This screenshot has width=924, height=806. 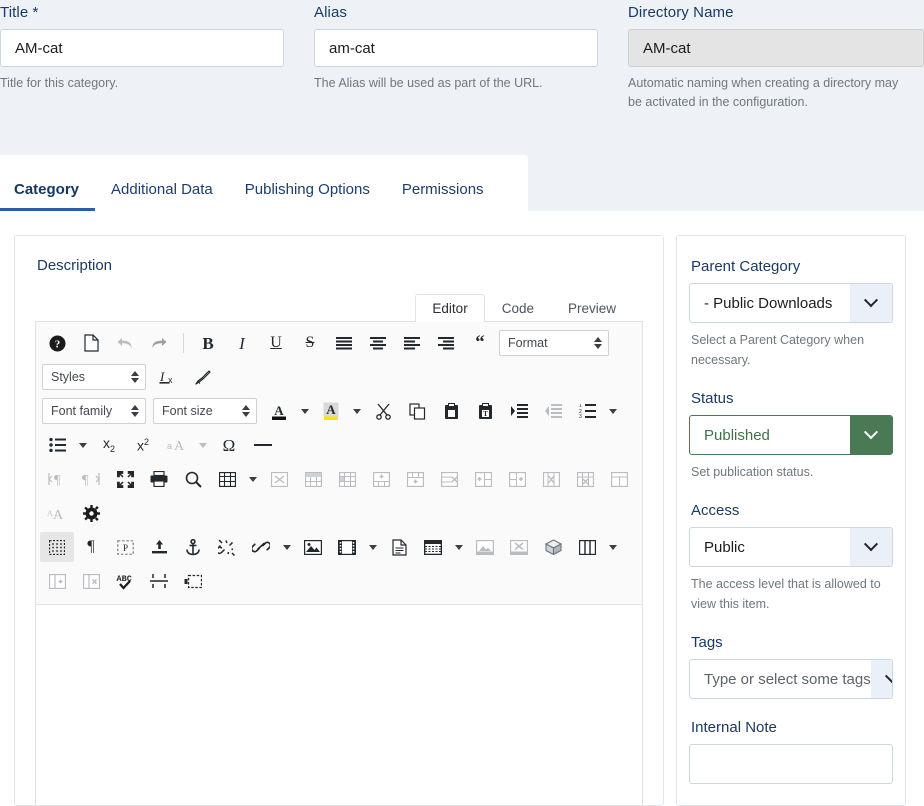 I want to click on link-icon, so click(x=261, y=547).